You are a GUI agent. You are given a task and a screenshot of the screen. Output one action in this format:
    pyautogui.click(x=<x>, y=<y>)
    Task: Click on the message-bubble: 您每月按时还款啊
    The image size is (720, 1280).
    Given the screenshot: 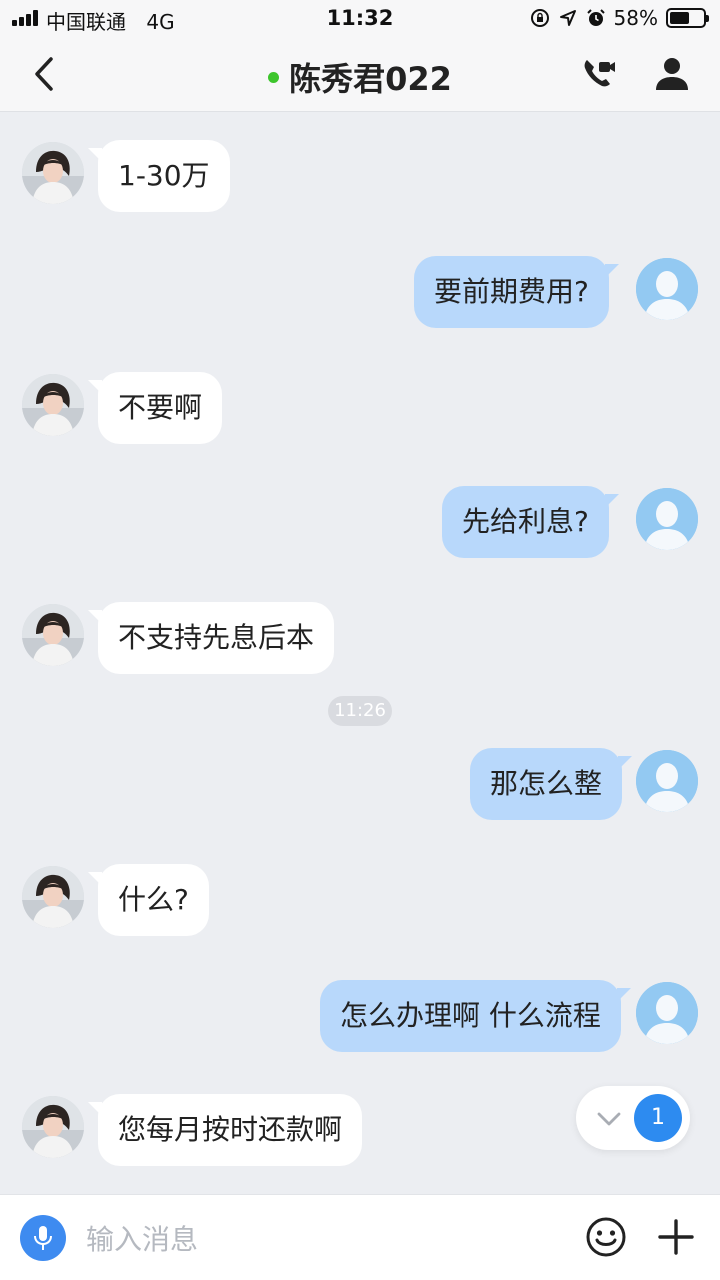 What is the action you would take?
    pyautogui.click(x=225, y=1130)
    